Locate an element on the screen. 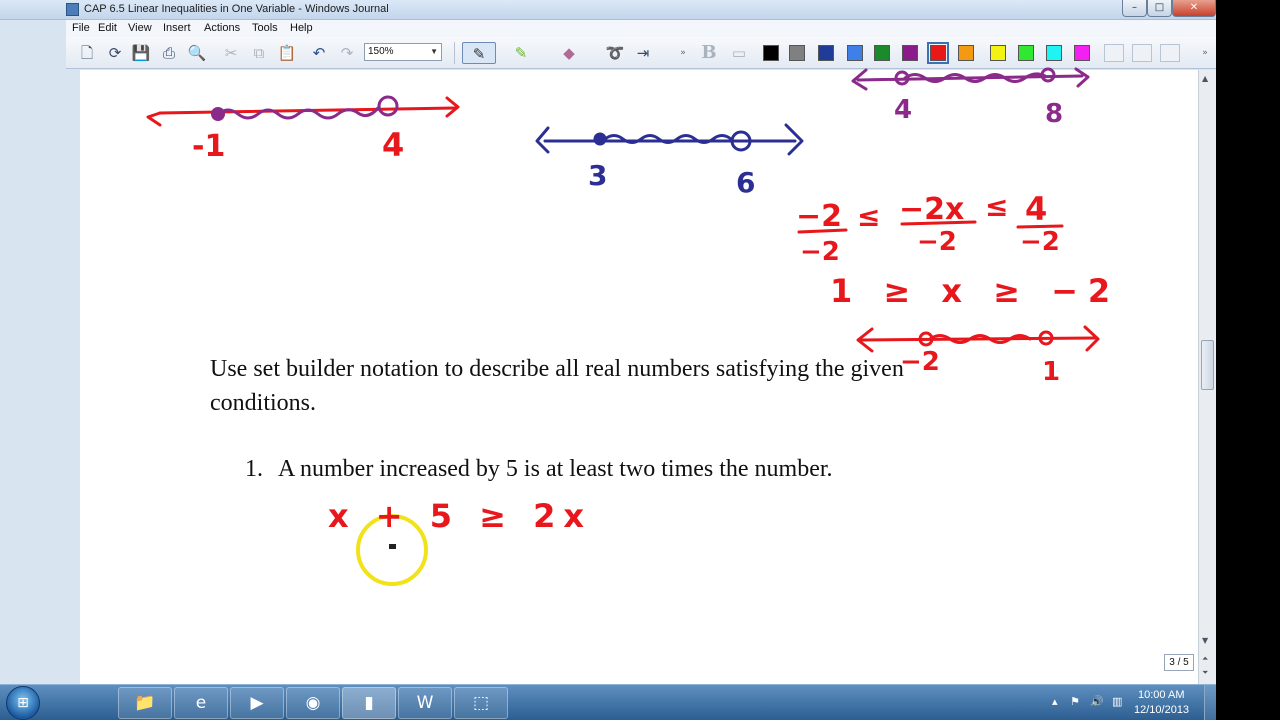 The height and width of the screenshot is (720, 1280). number-line-4-axis is located at coordinates (978, 339).